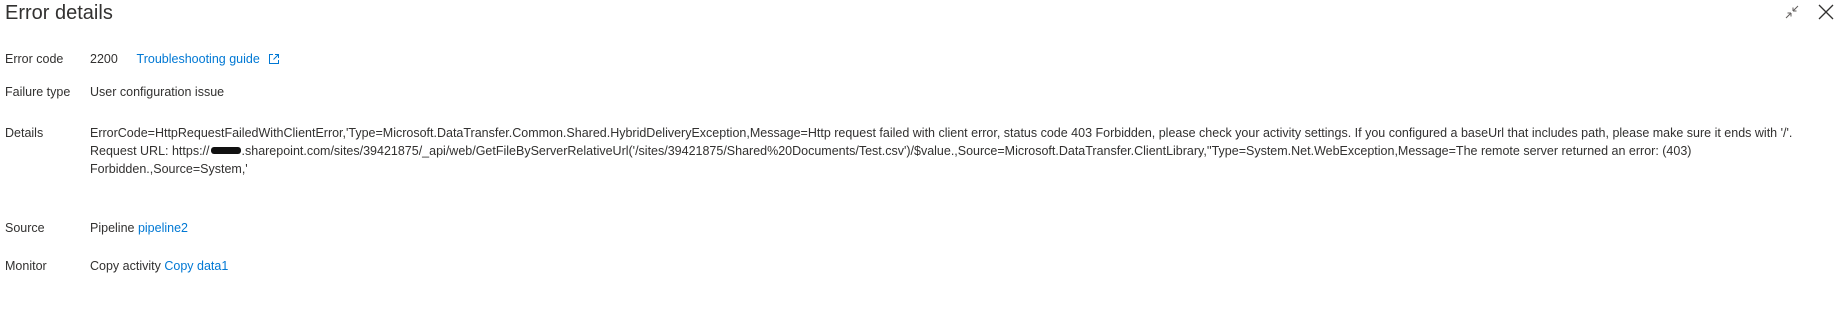 This screenshot has height=318, width=1836. What do you see at coordinates (953, 266) in the screenshot?
I see `monitor-value: Copy activity Copy data1` at bounding box center [953, 266].